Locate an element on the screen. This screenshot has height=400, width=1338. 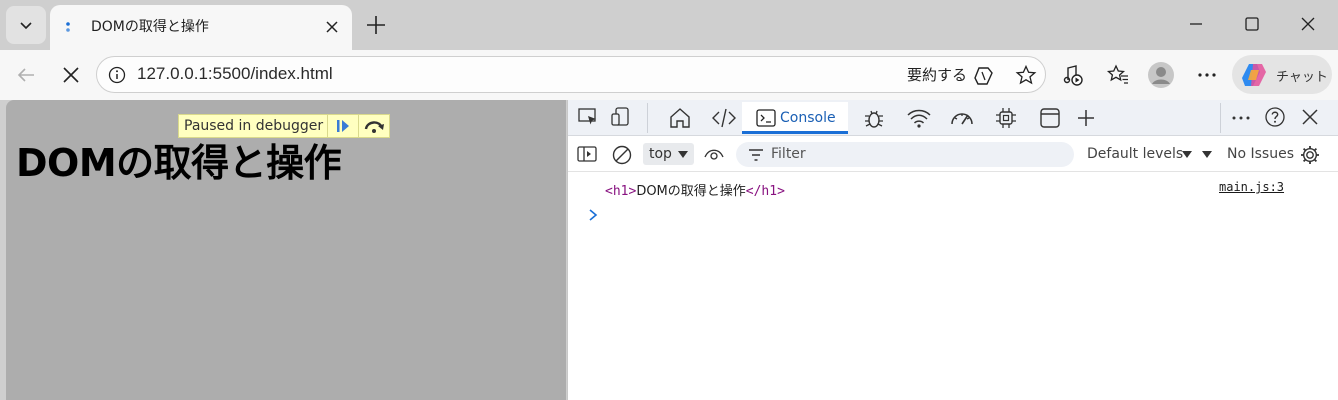
step-over-icon is located at coordinates (374, 127).